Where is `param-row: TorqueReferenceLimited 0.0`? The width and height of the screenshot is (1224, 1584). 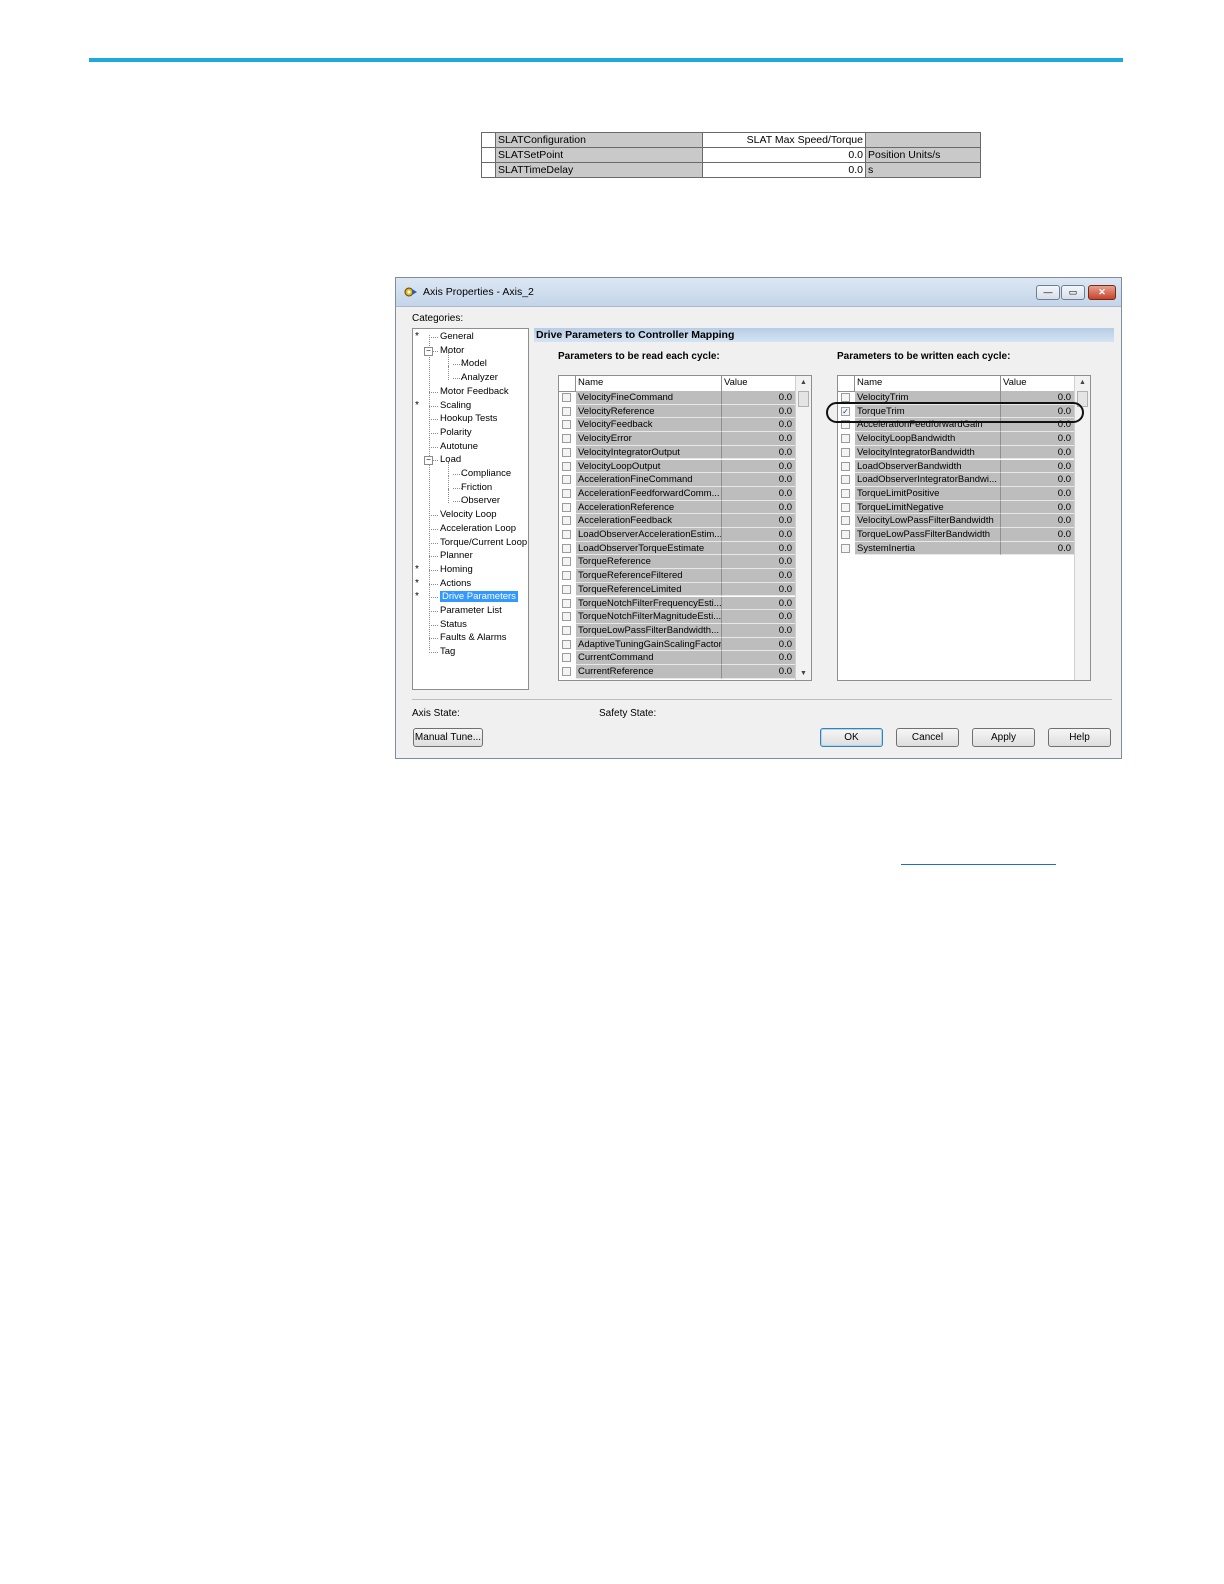
param-row: TorqueReferenceLimited 0.0 is located at coordinates (677, 589).